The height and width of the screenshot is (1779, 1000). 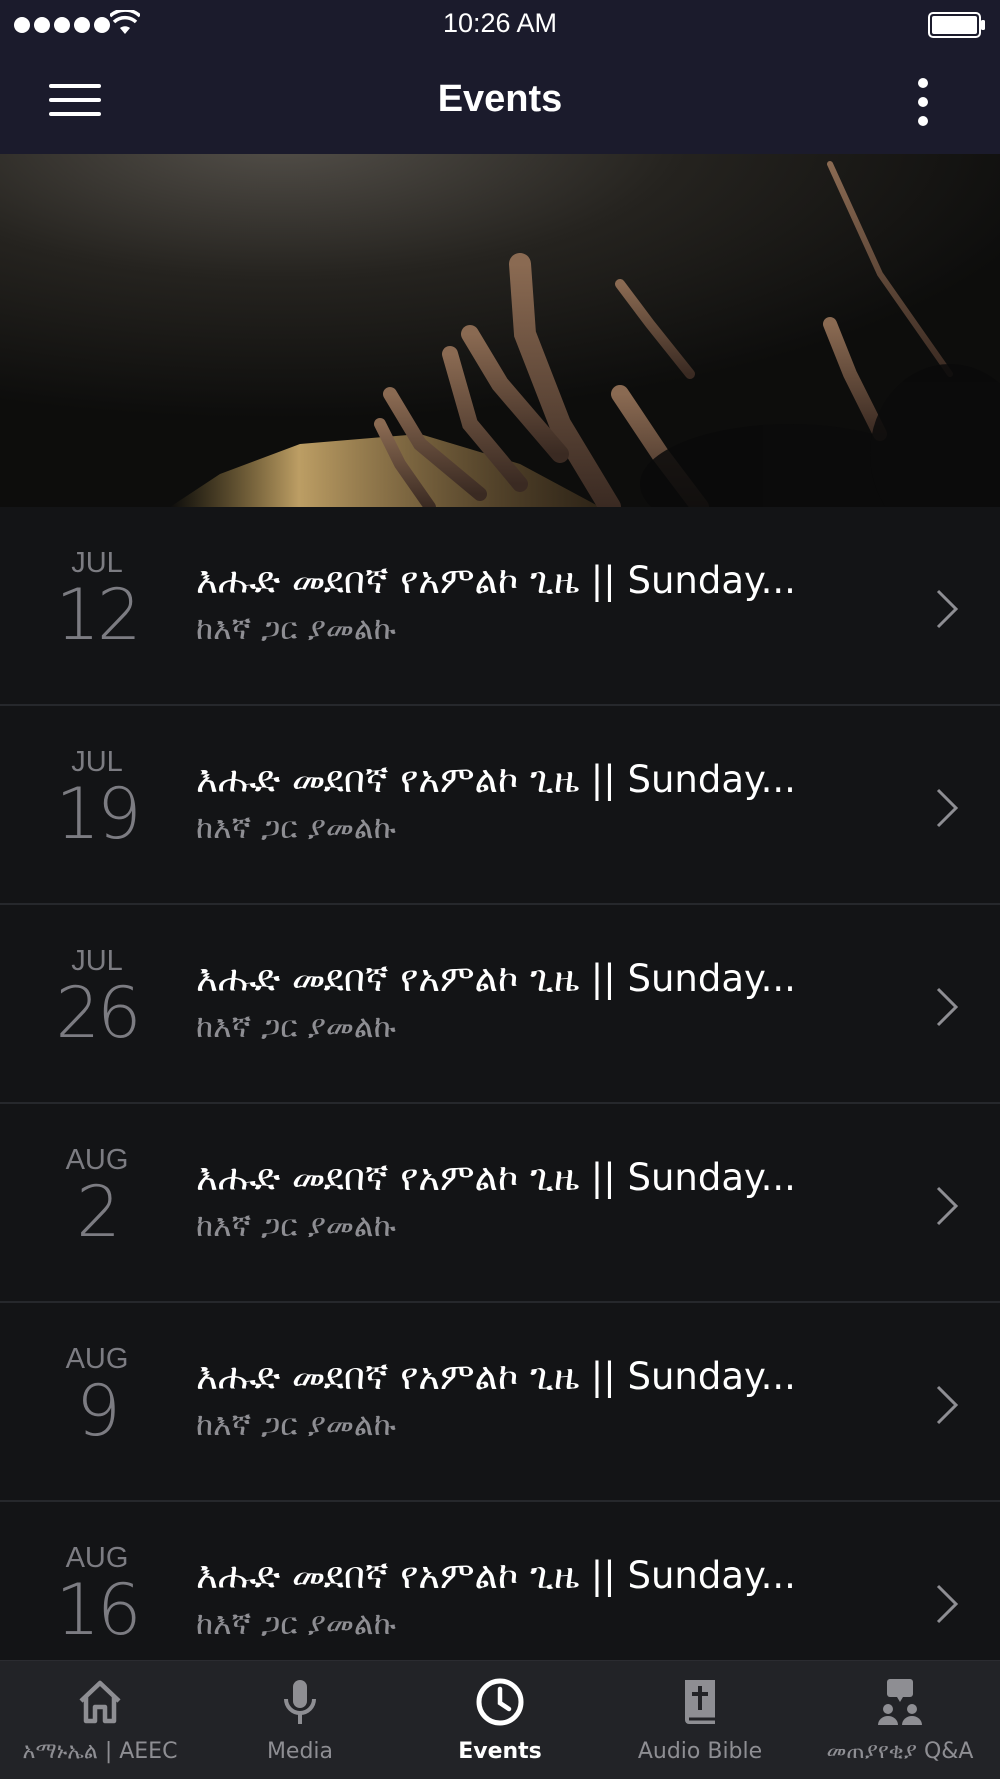 I want to click on tab-label: መጠያየቂያ Q&A, so click(x=900, y=1751).